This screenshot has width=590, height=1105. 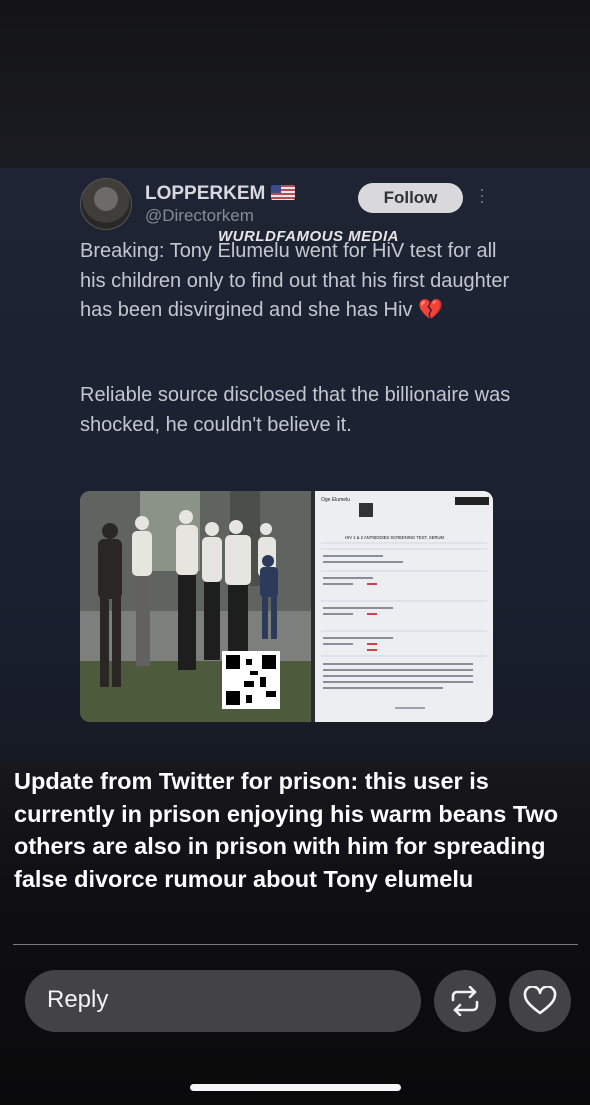 I want to click on like-button, so click(x=540, y=1001).